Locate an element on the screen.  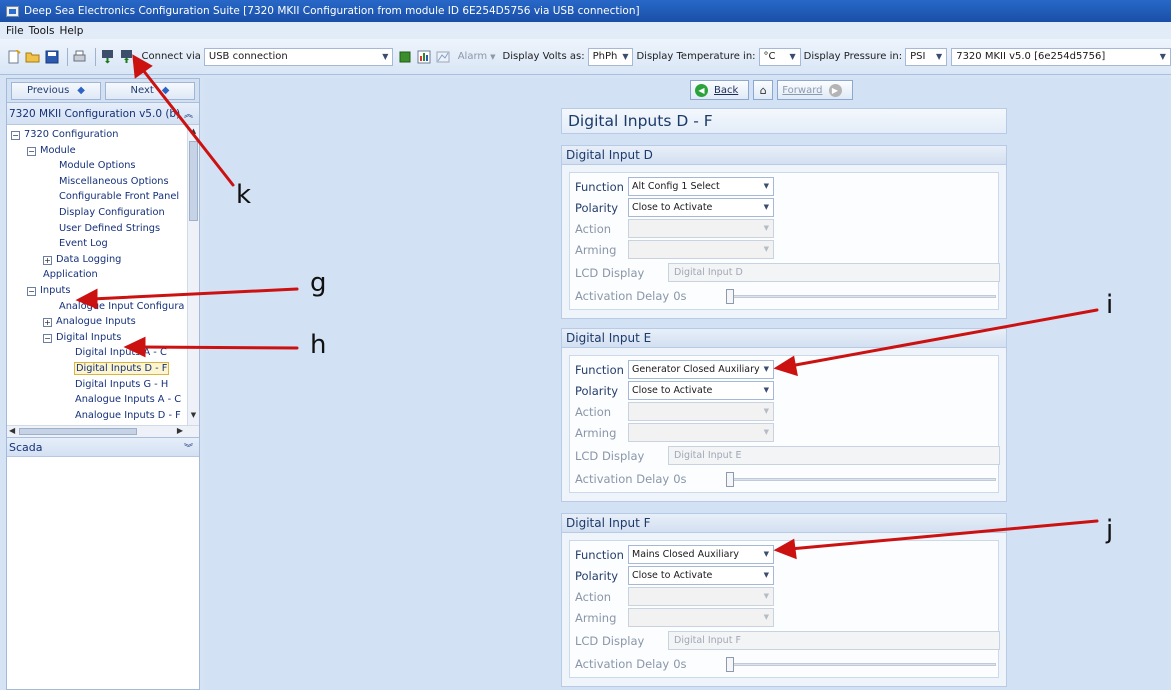
menu-file: File is located at coordinates (15, 31).